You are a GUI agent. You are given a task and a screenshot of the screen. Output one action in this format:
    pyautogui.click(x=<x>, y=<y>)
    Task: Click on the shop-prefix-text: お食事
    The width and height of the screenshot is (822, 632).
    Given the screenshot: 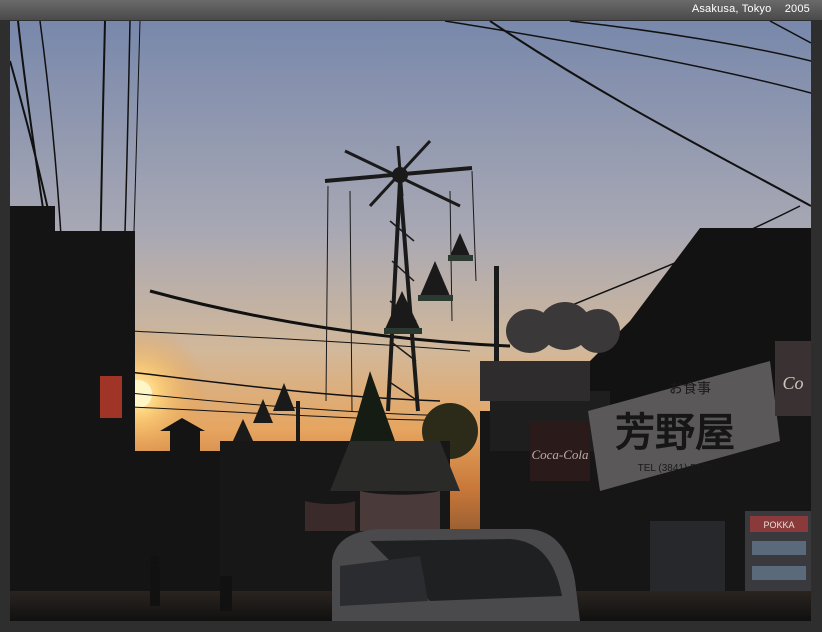 What is the action you would take?
    pyautogui.click(x=690, y=388)
    